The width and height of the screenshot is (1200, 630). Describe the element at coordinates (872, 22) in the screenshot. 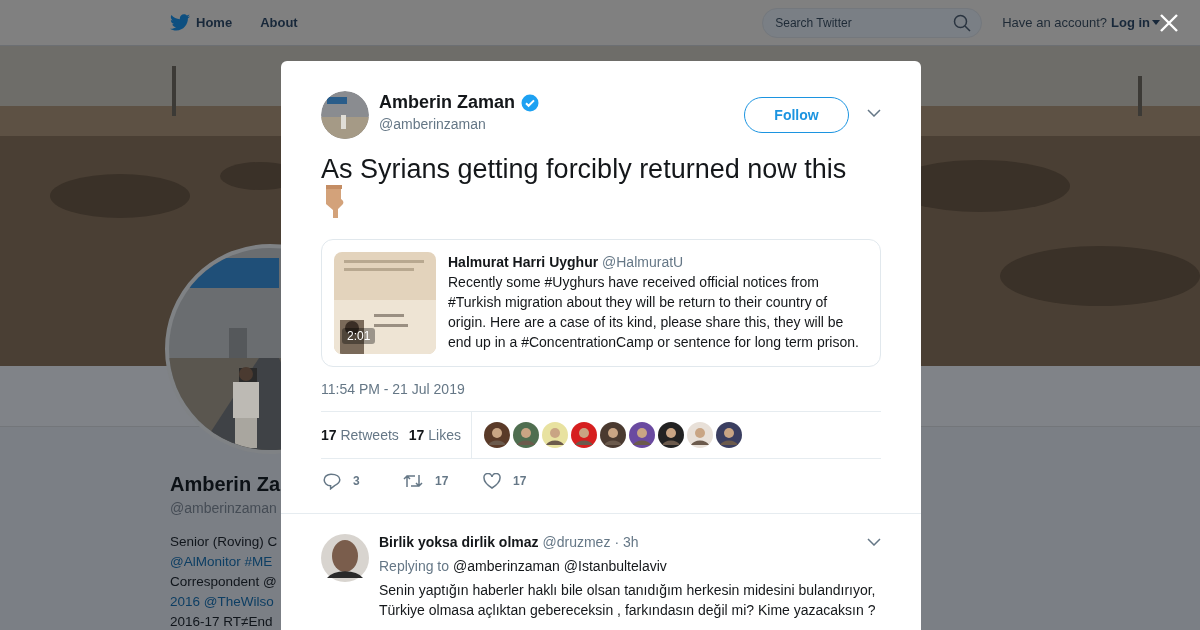

I see `search-field: Search Twitter` at that location.